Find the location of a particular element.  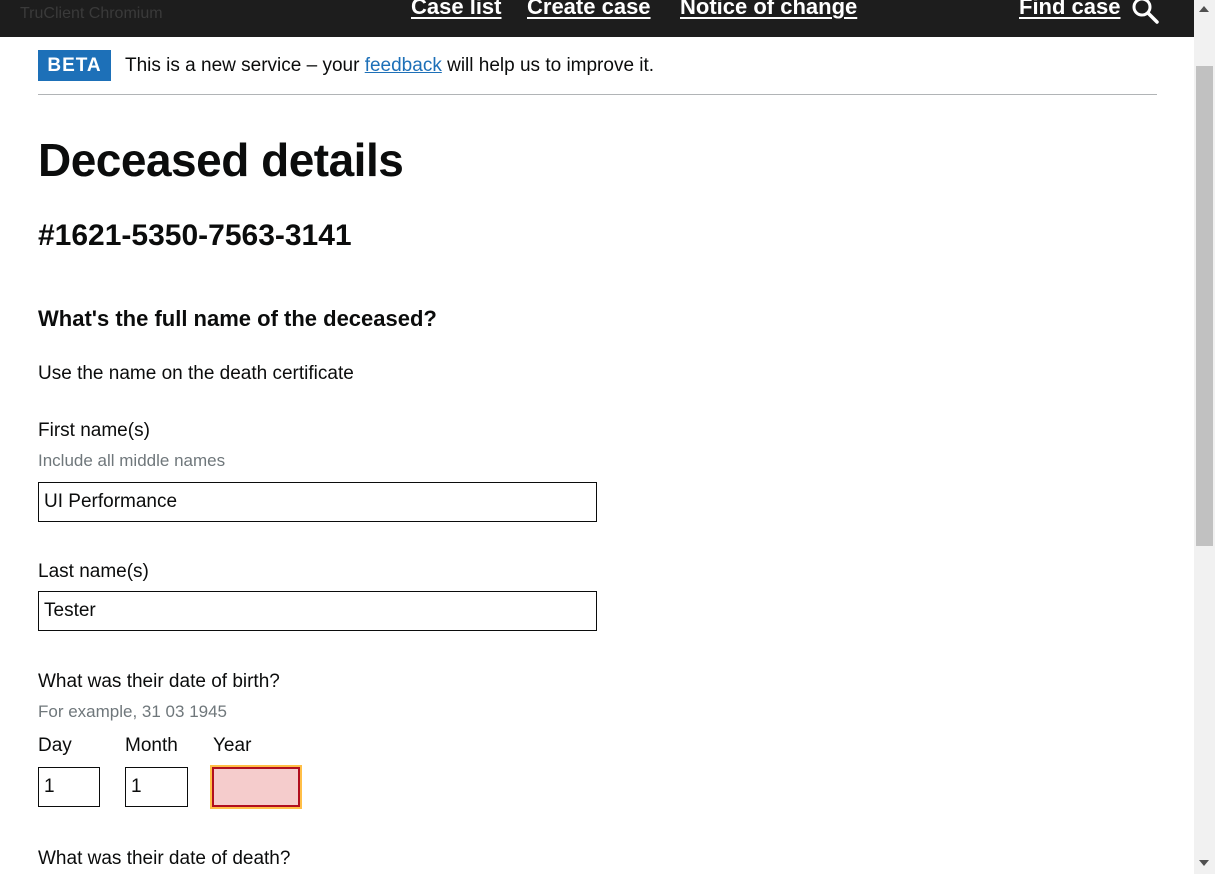

first-name-hint: Include all middle names is located at coordinates (132, 460).